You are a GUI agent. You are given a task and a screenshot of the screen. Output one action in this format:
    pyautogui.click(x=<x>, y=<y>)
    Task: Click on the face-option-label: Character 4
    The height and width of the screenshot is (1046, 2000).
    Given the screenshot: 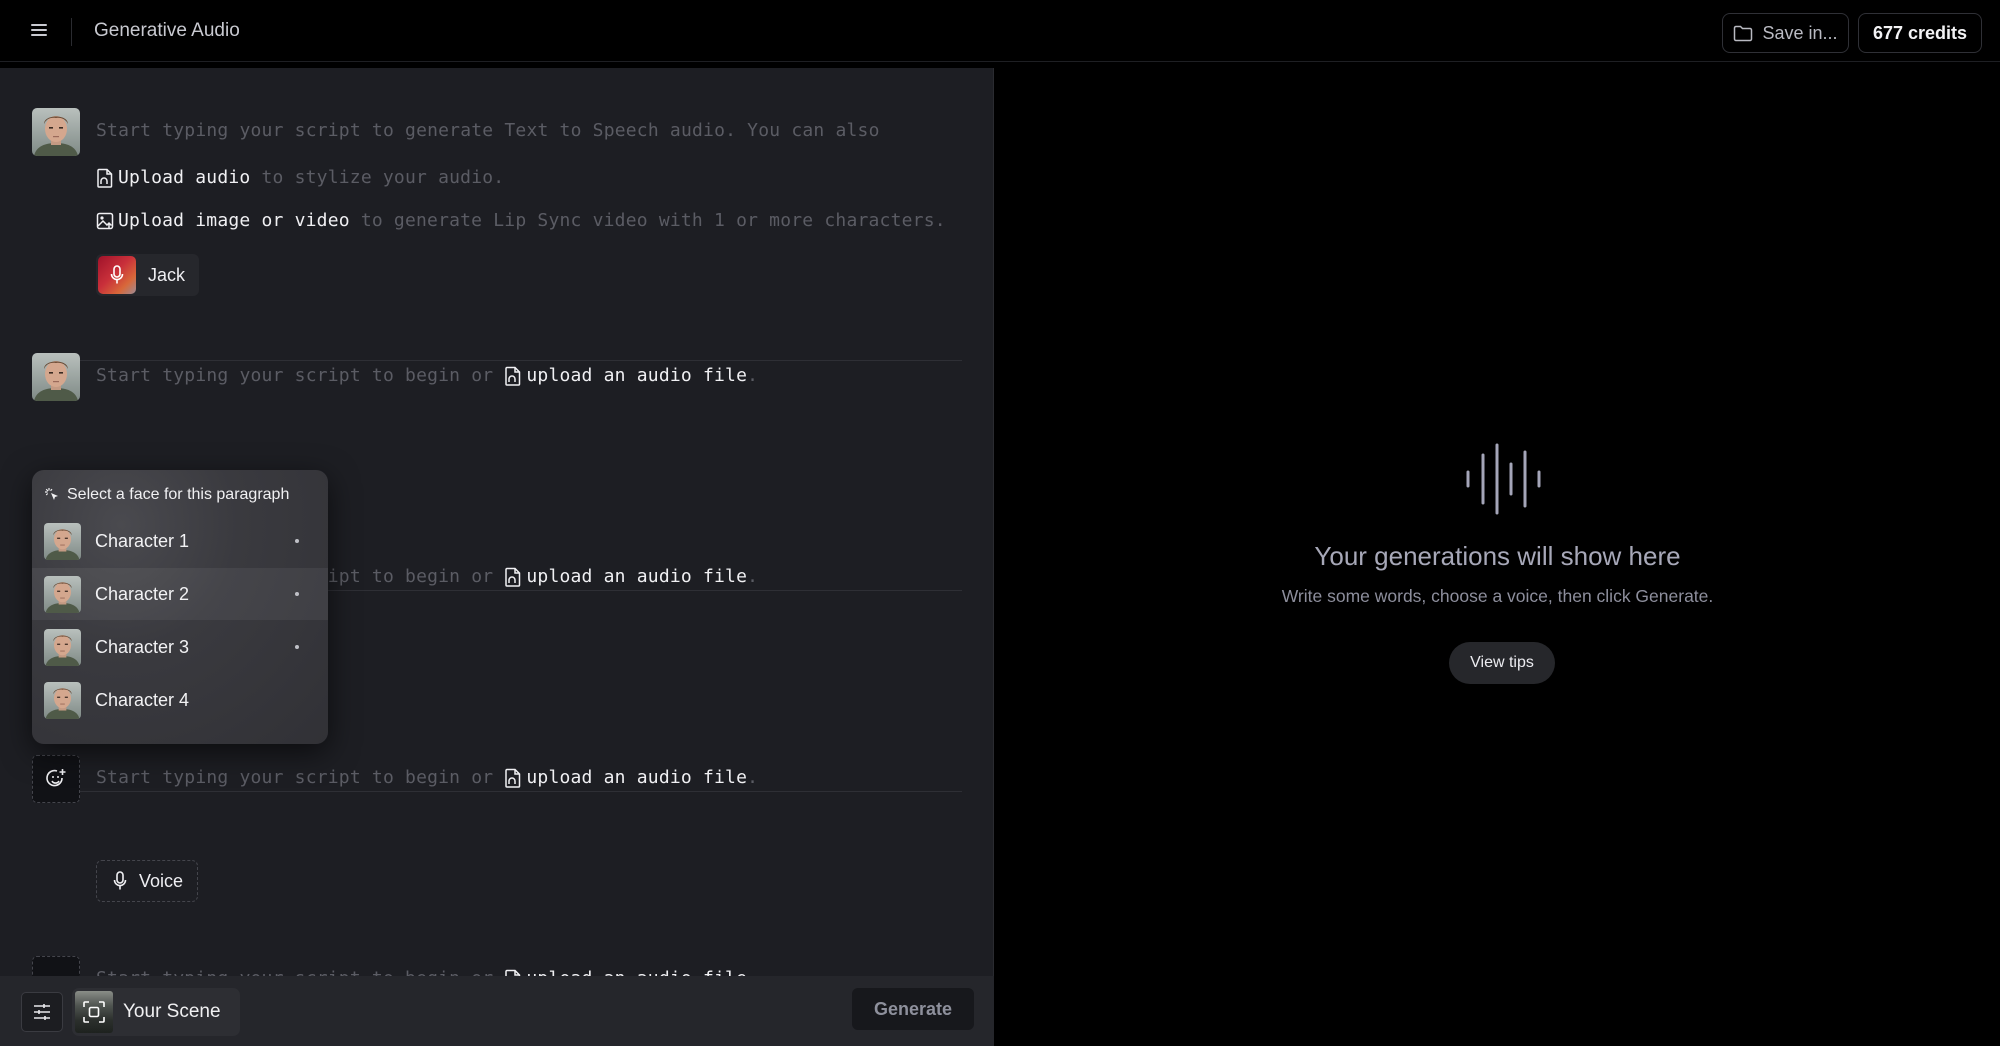 What is the action you would take?
    pyautogui.click(x=142, y=699)
    